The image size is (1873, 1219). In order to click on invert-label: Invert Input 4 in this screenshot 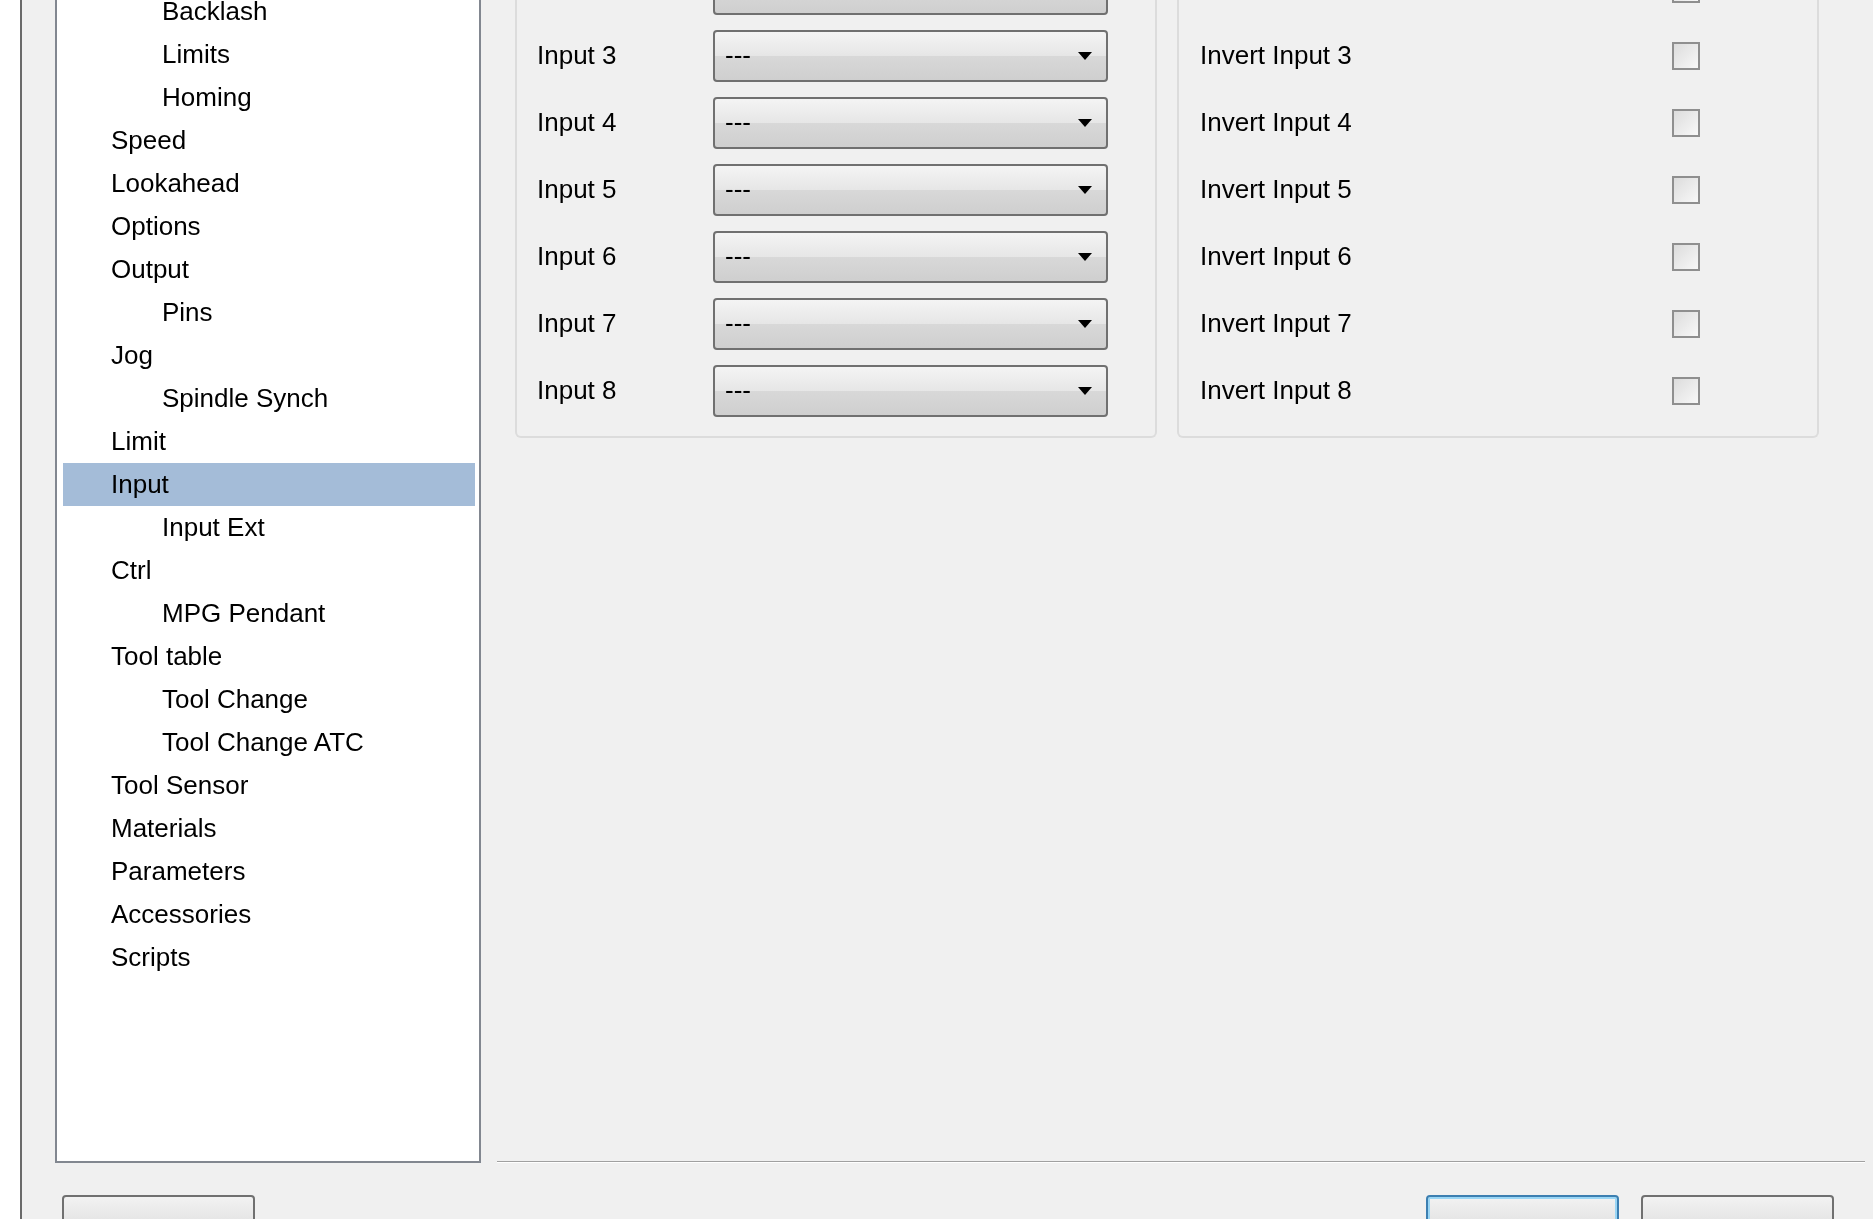, I will do `click(1276, 122)`.